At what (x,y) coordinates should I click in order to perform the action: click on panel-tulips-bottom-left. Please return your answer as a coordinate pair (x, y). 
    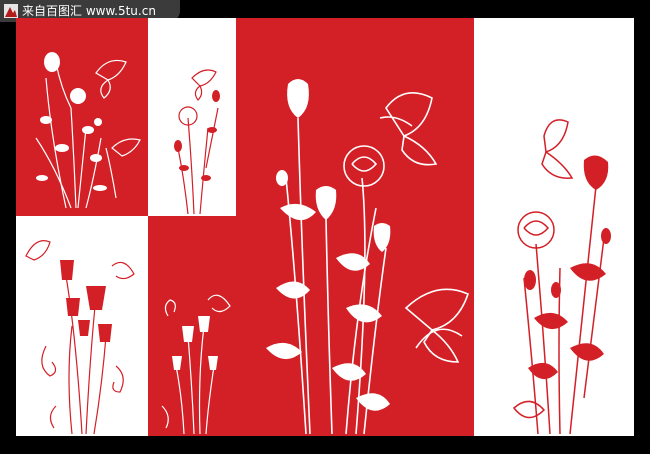
    Looking at the image, I should click on (82, 326).